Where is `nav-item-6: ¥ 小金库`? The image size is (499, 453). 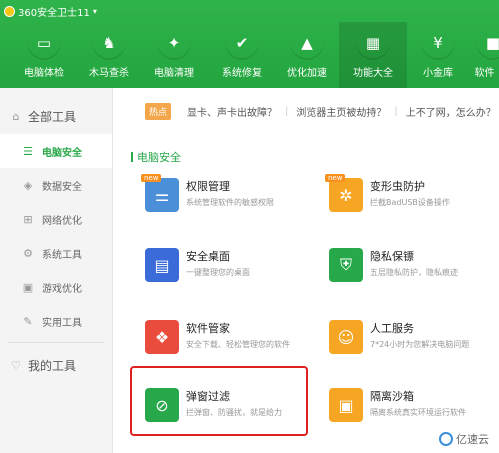 nav-item-6: ¥ 小金库 is located at coordinates (438, 55).